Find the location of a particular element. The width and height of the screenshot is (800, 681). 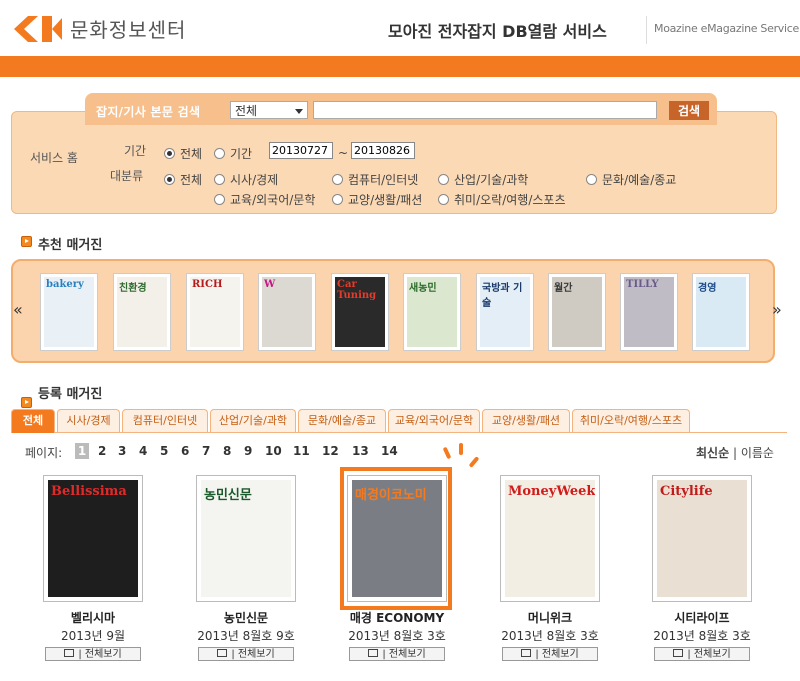

magazine-issue: 2013년 8월호 9호 is located at coordinates (246, 636).